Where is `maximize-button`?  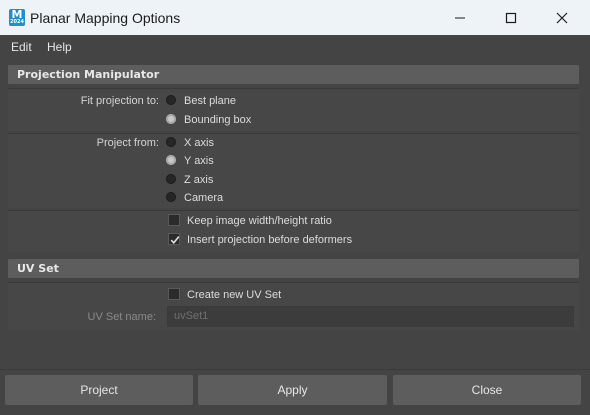 maximize-button is located at coordinates (511, 17).